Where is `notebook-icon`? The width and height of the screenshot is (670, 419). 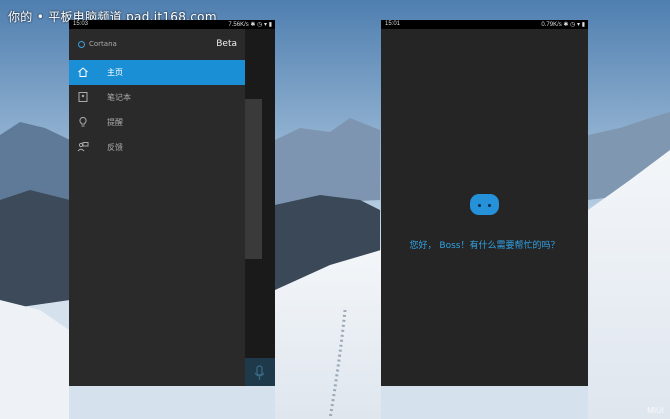
notebook-icon is located at coordinates (83, 97).